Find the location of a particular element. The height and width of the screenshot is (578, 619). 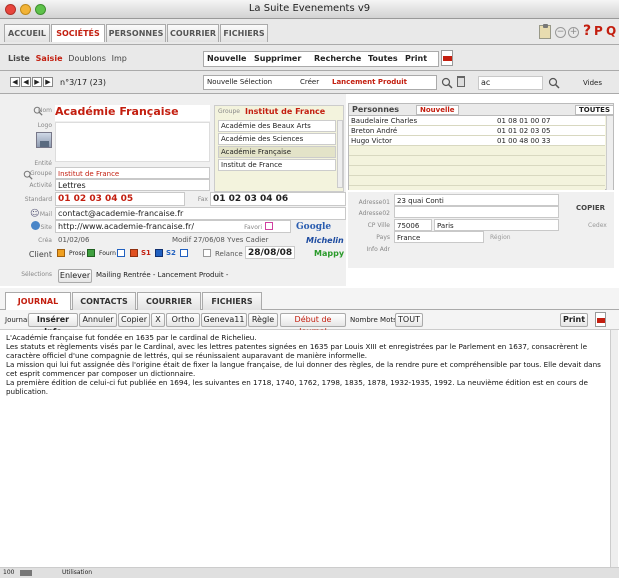

prev-record-icon: ◀ is located at coordinates (26, 82).